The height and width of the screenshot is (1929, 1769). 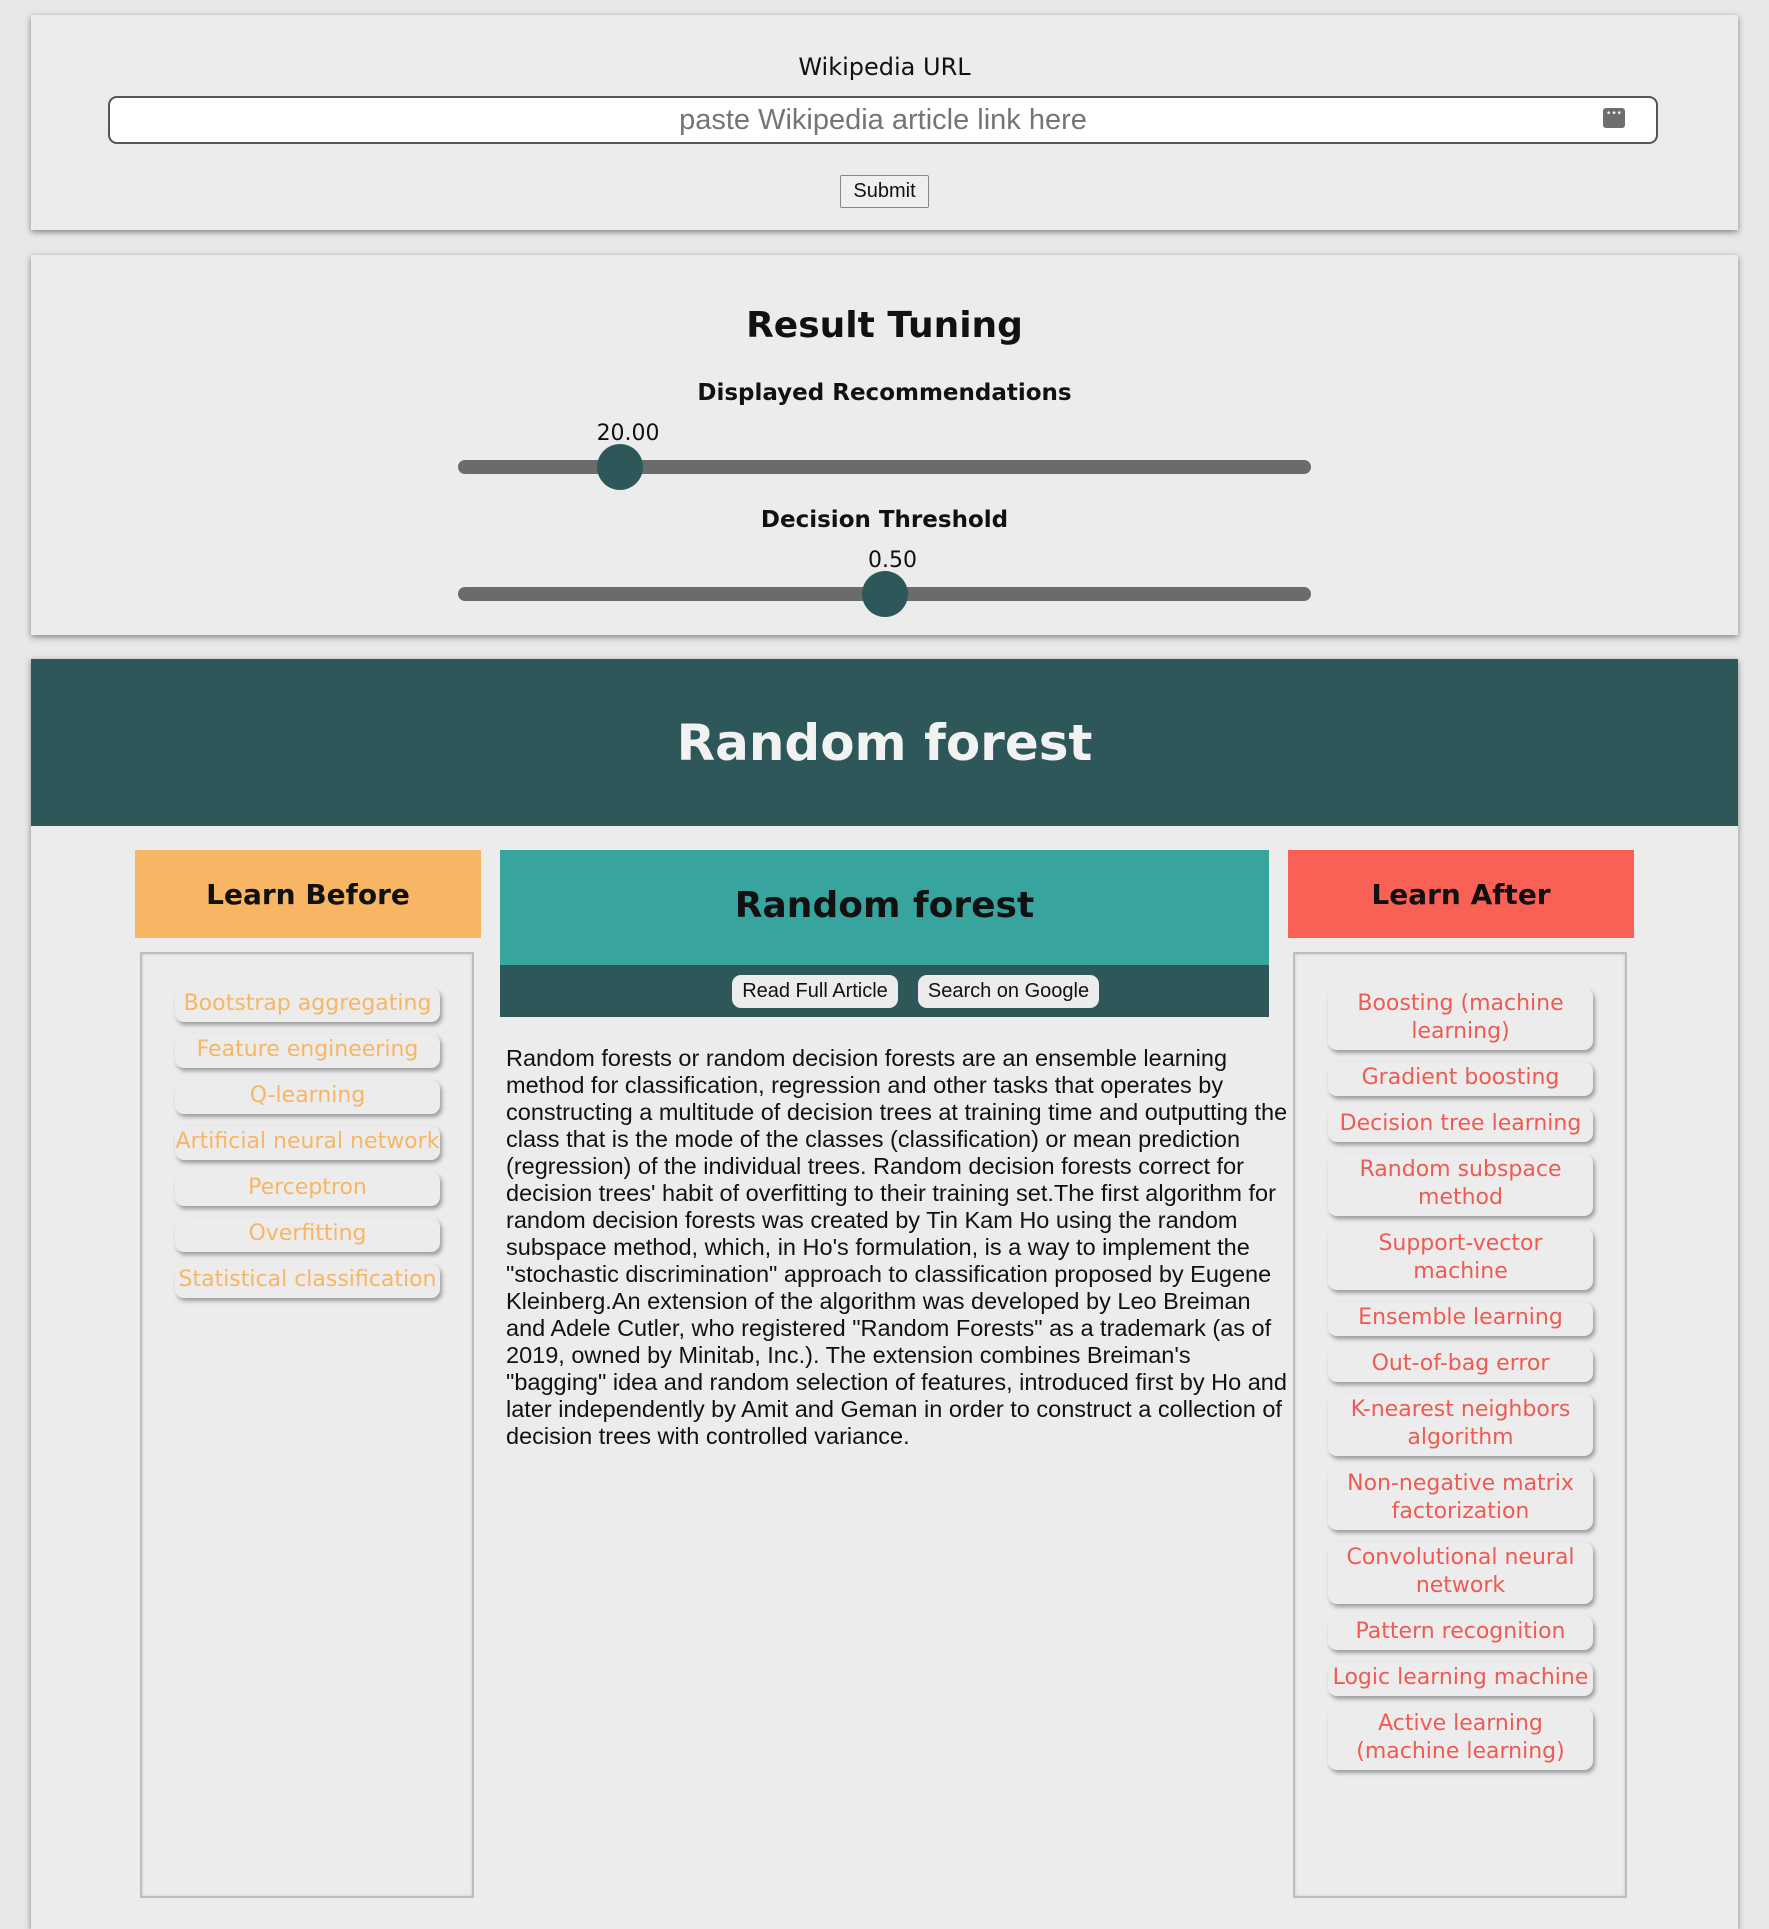 What do you see at coordinates (1460, 1573) in the screenshot?
I see `learn-after-item: Convolutional neural network` at bounding box center [1460, 1573].